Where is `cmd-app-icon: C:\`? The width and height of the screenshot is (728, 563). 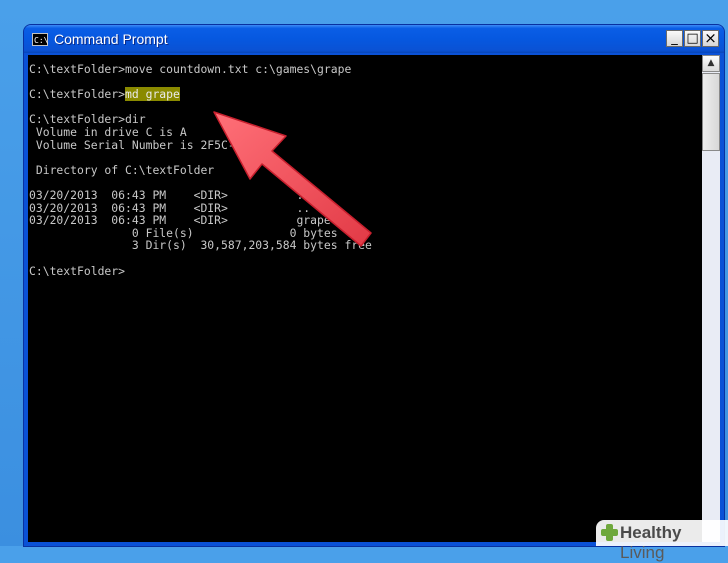 cmd-app-icon: C:\ is located at coordinates (40, 39).